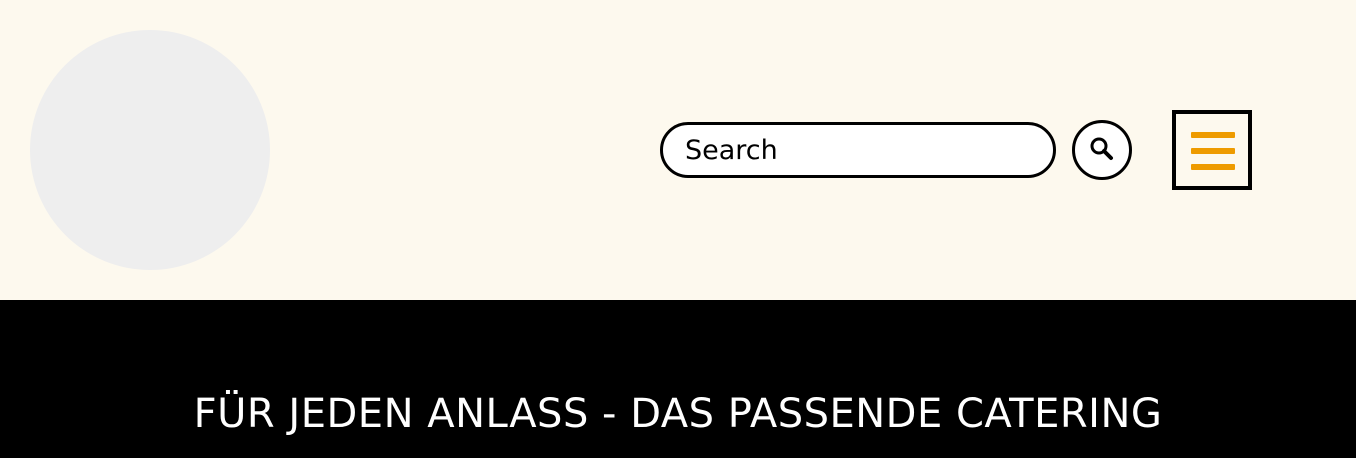 Image resolution: width=1356 pixels, height=458 pixels. What do you see at coordinates (858, 150) in the screenshot?
I see `search-input` at bounding box center [858, 150].